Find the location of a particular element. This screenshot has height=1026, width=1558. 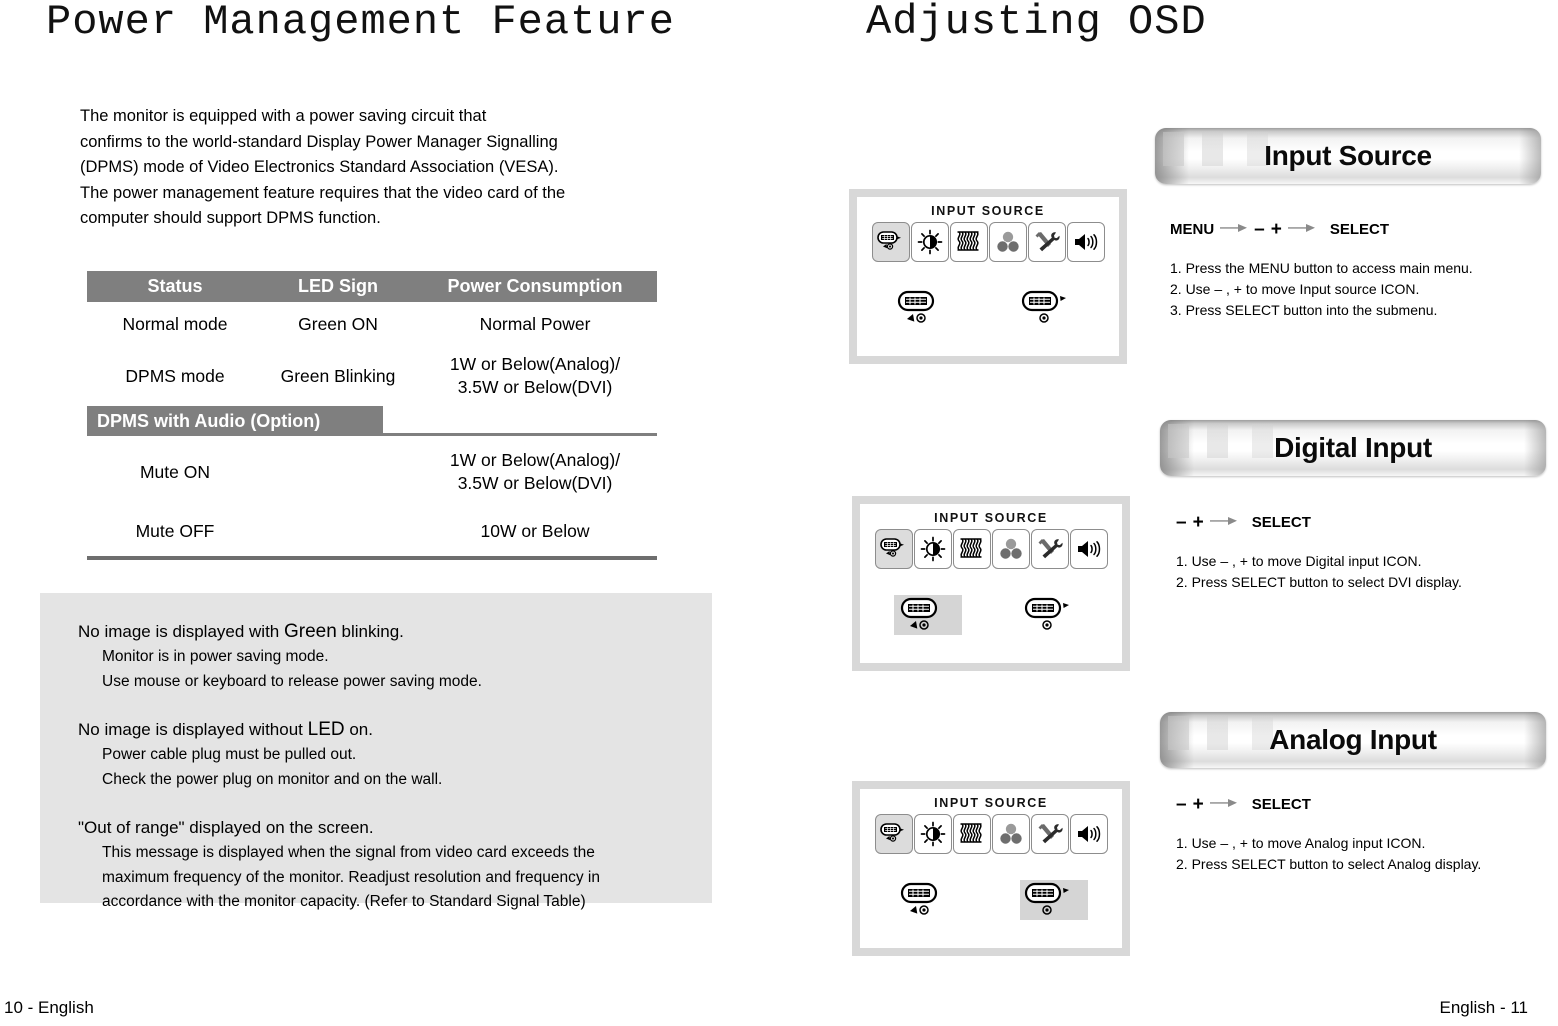

cell-status: Normal mode is located at coordinates (175, 323).